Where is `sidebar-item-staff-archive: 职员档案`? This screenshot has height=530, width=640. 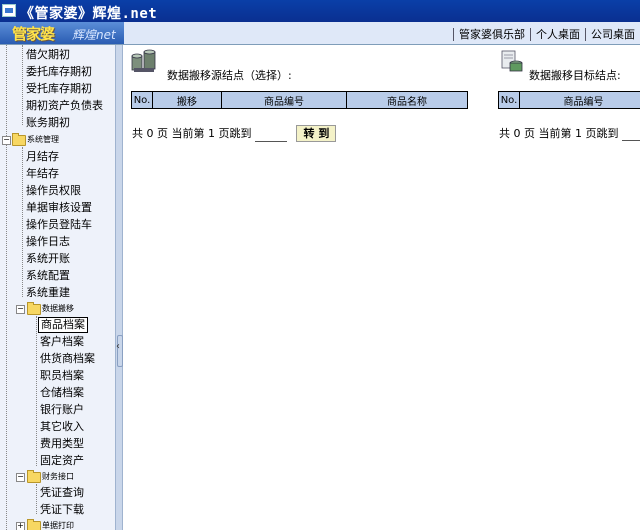
sidebar-item-staff-archive: 职员档案 is located at coordinates (62, 376).